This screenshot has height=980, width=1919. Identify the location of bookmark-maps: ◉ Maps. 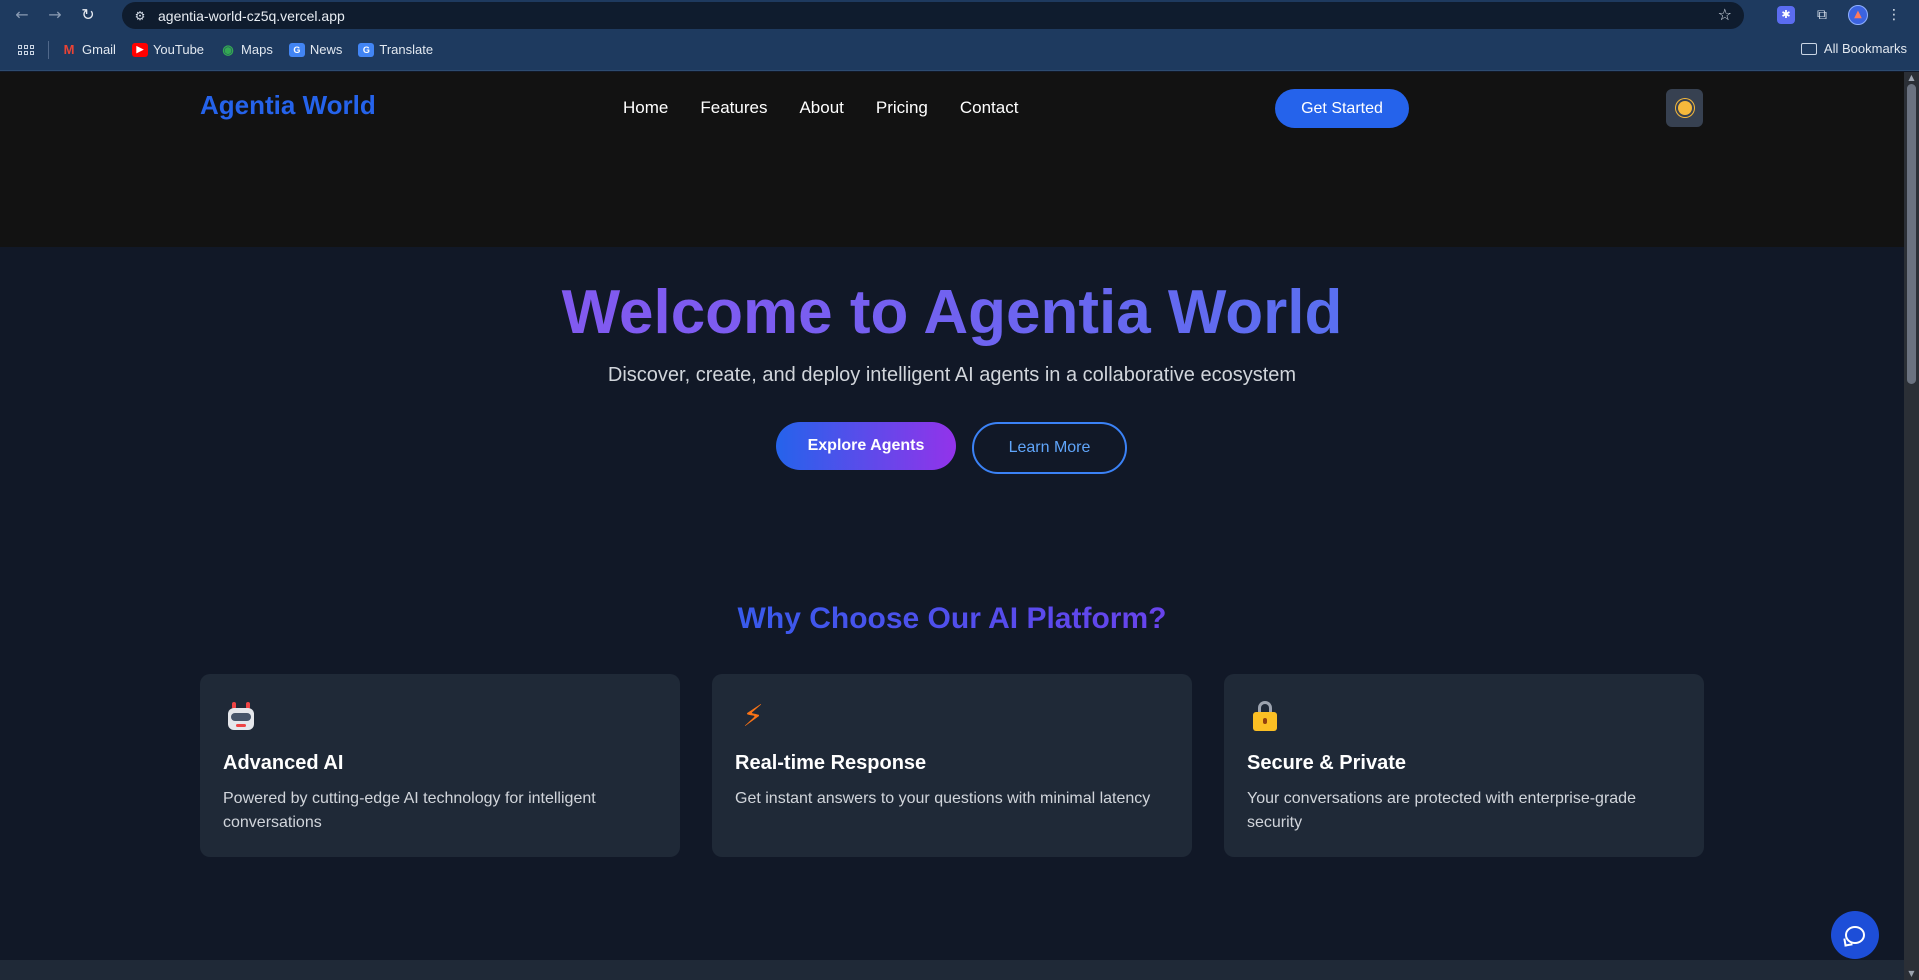
(246, 49).